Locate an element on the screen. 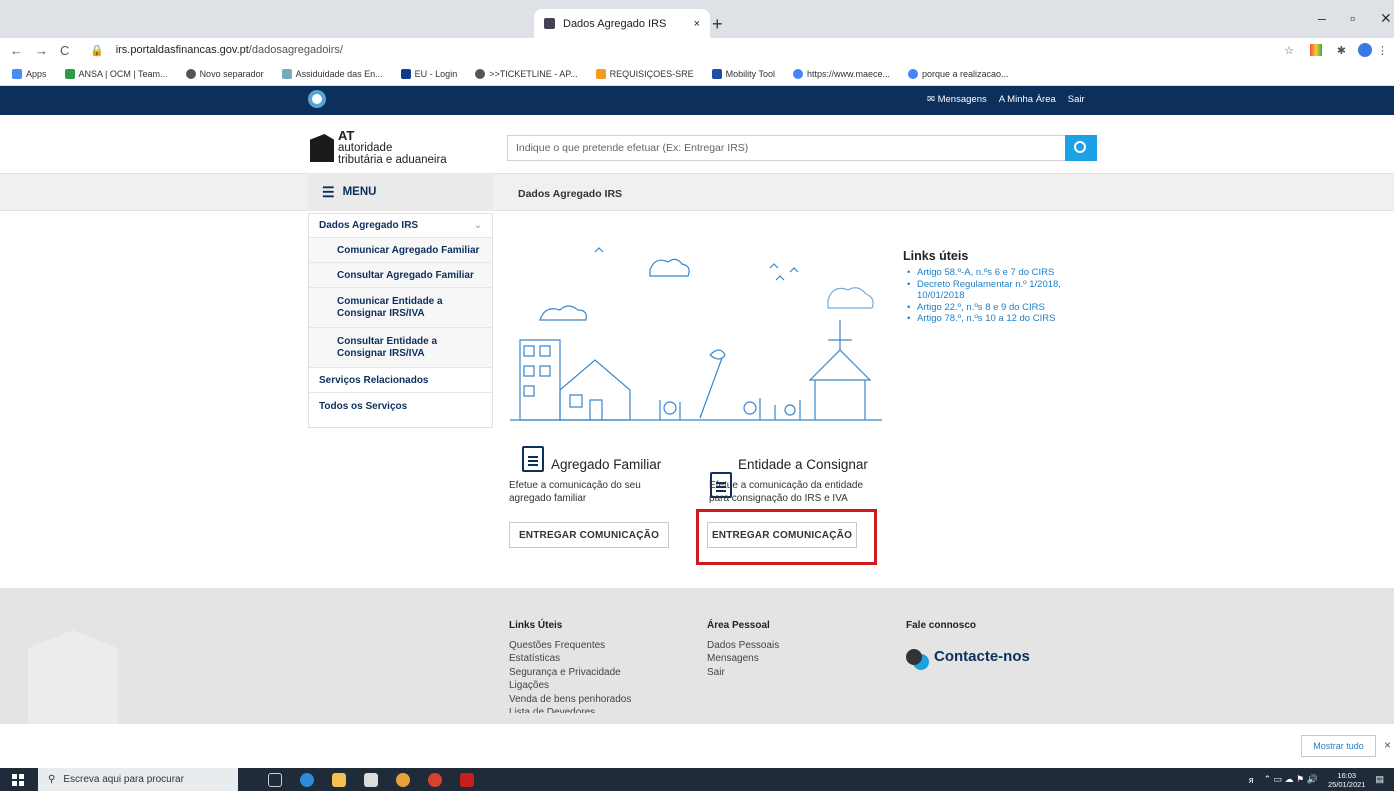 The width and height of the screenshot is (1394, 791). bookmark-apps: Apps is located at coordinates (29, 73).